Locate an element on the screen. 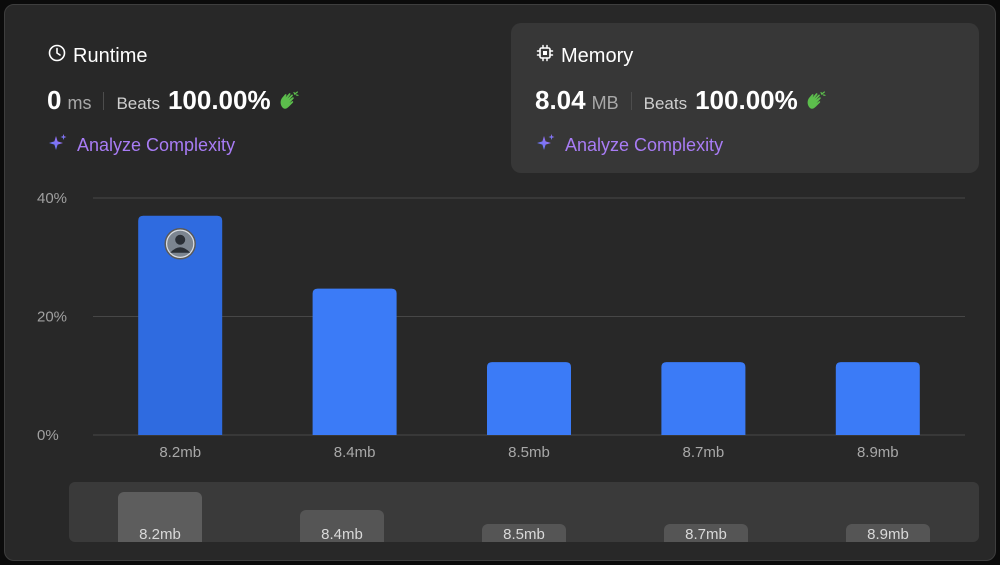 The width and height of the screenshot is (1000, 565). x-tick-label: 8.7mb is located at coordinates (704, 452).